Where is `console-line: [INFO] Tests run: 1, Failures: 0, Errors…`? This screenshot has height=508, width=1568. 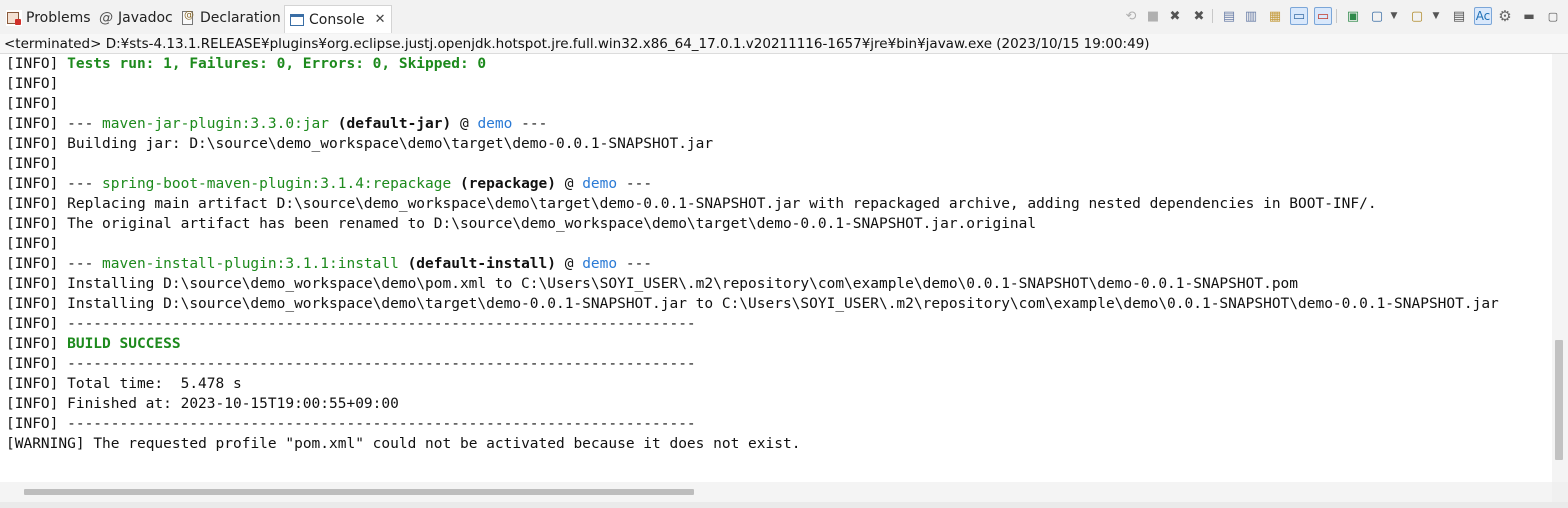
console-line: [INFO] Tests run: 1, Failures: 0, Errors… is located at coordinates (246, 64).